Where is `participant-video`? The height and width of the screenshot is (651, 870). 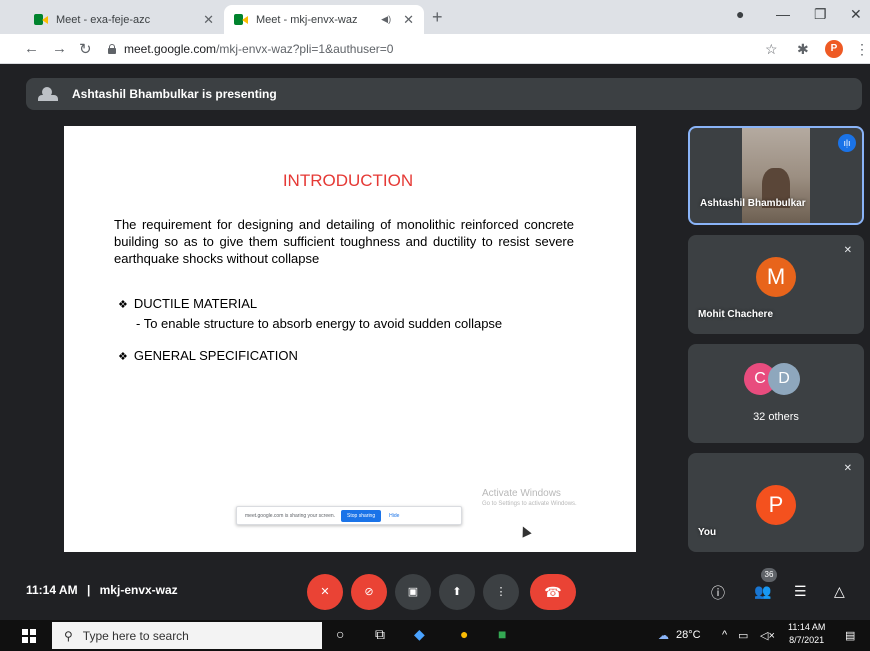 participant-video is located at coordinates (776, 175).